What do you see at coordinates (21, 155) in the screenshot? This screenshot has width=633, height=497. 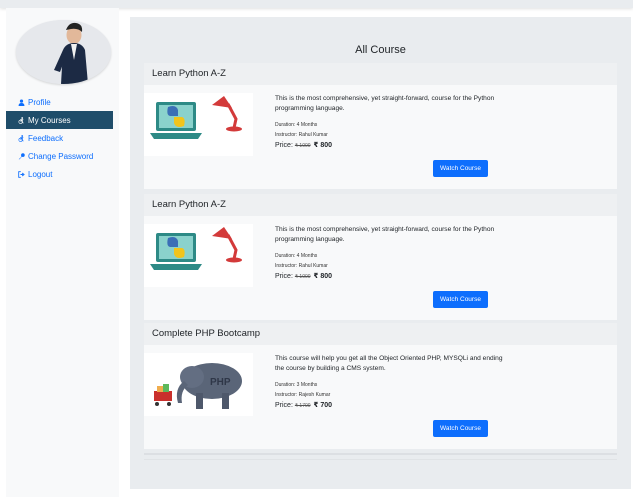 I see `key-icon` at bounding box center [21, 155].